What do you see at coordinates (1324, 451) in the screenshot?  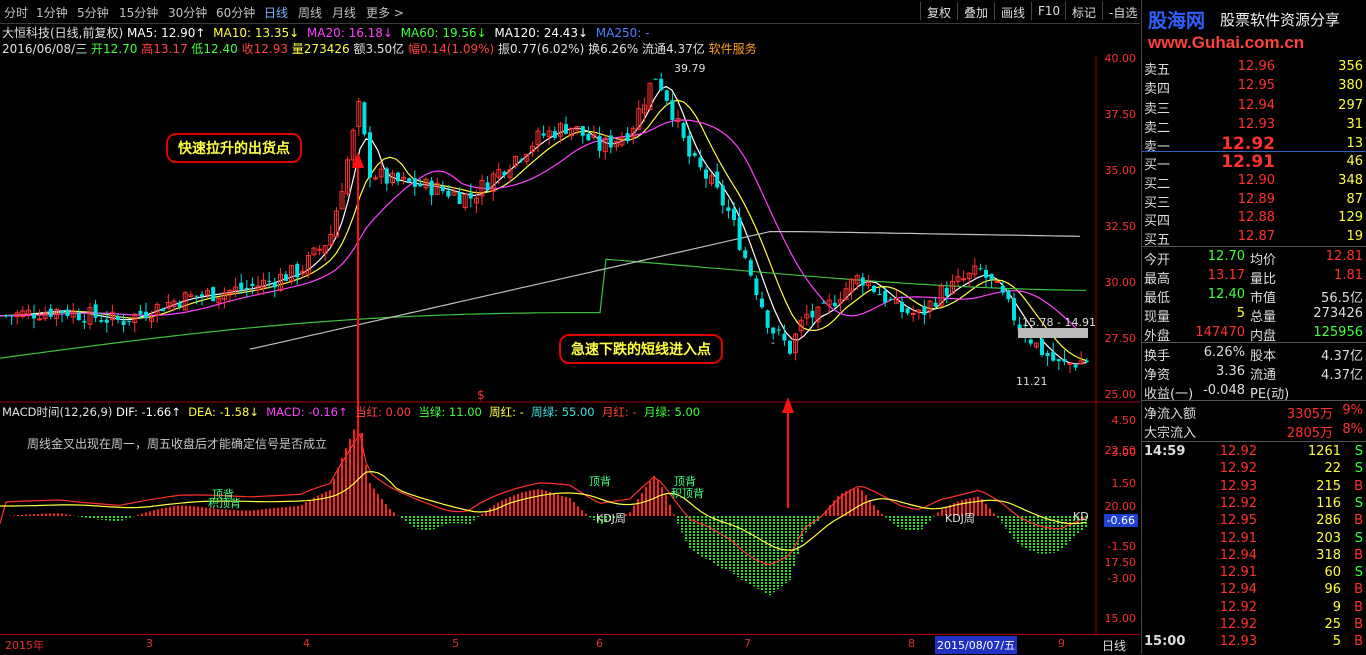 I see `tick-volume: 1261` at bounding box center [1324, 451].